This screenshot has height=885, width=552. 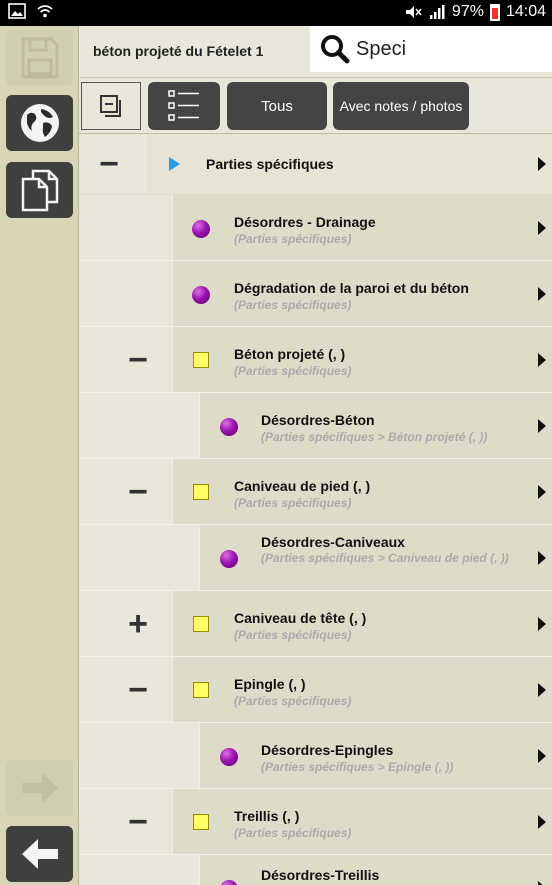 I want to click on list-icon, so click(x=183, y=105).